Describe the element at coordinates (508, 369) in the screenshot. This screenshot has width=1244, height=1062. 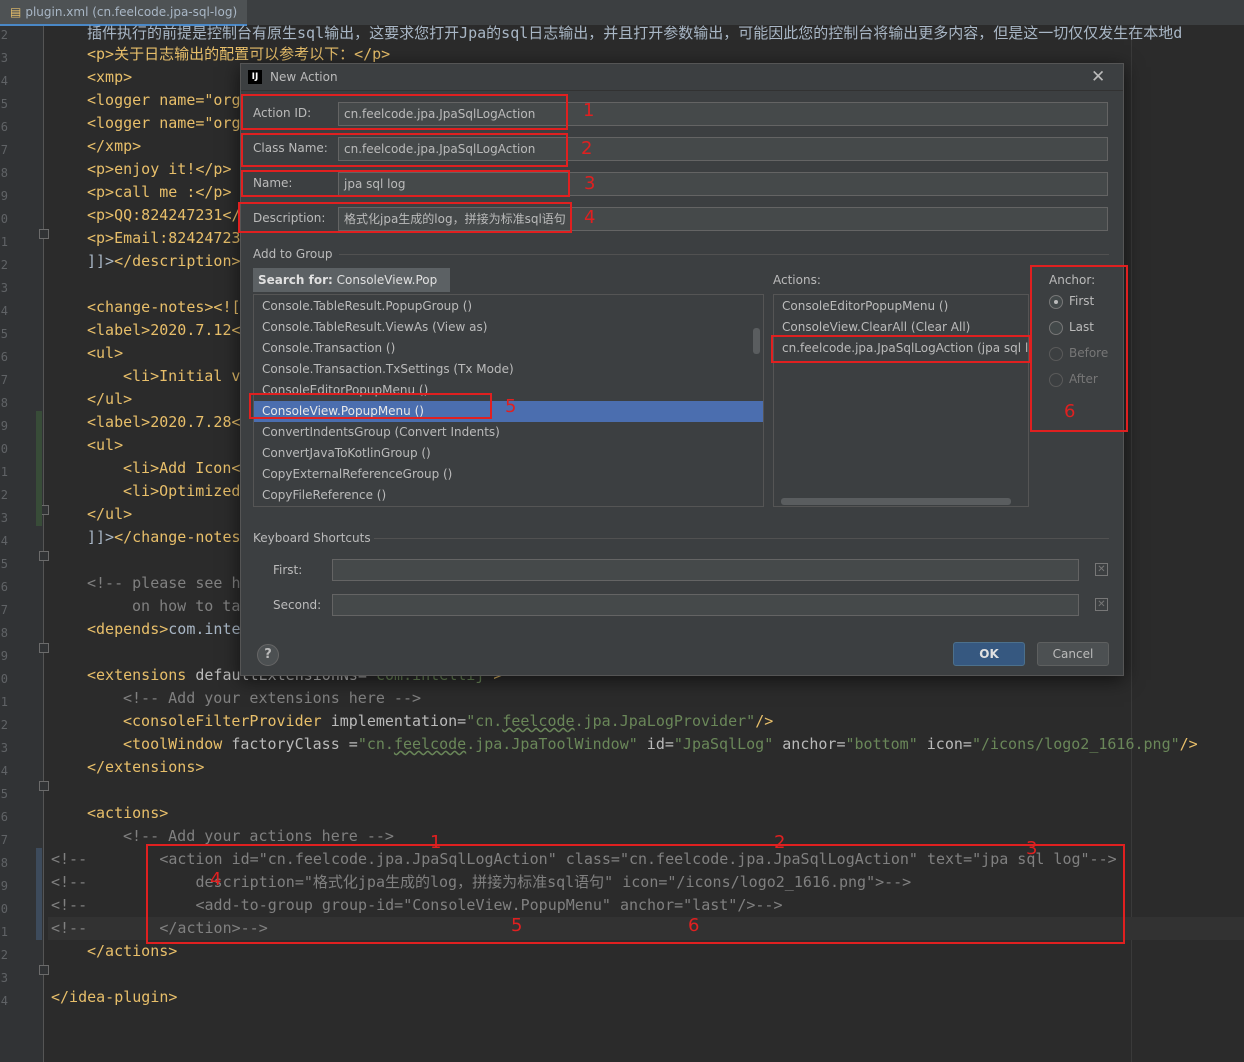
I see `group-list-item: Console.Transaction.TxSettings (Tx Mode)` at that location.